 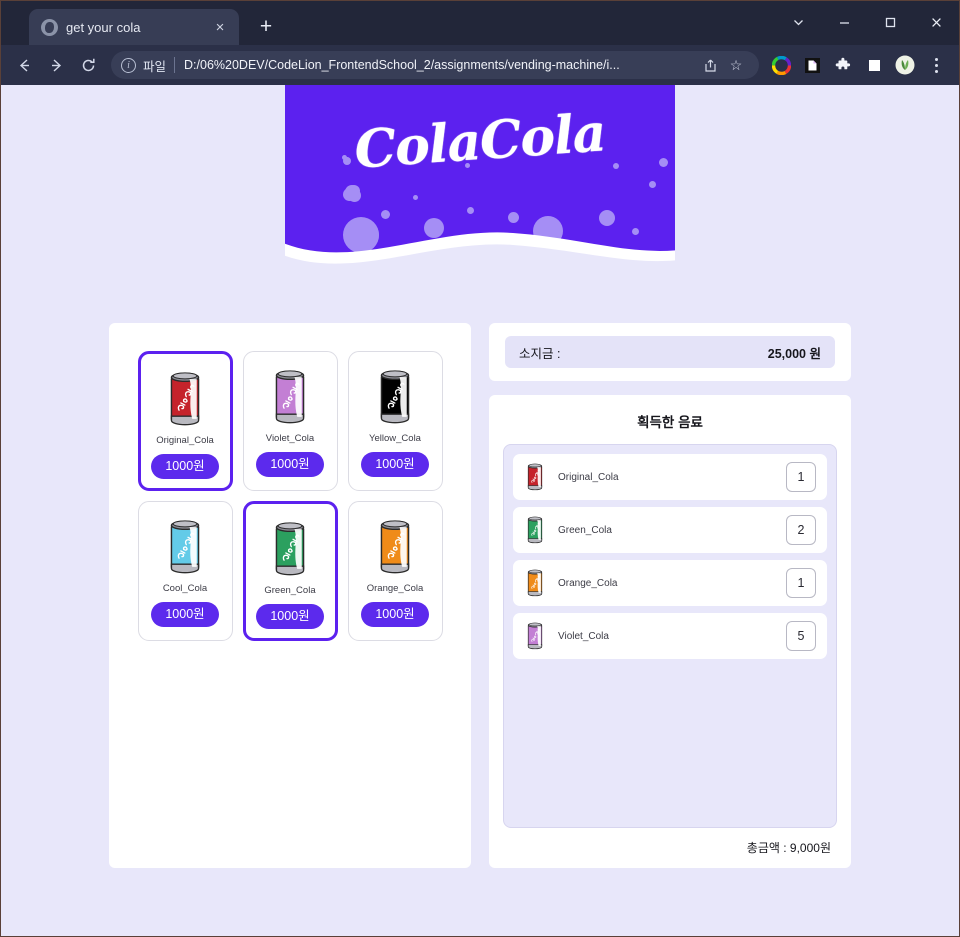 What do you see at coordinates (794, 353) in the screenshot?
I see `wallet-amount: 25,000 원` at bounding box center [794, 353].